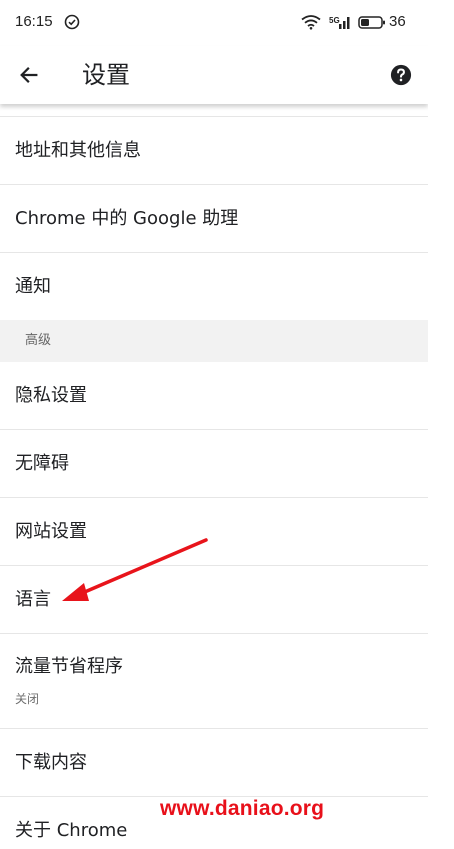  What do you see at coordinates (214, 341) in the screenshot?
I see `section-header-advanced: 高级` at bounding box center [214, 341].